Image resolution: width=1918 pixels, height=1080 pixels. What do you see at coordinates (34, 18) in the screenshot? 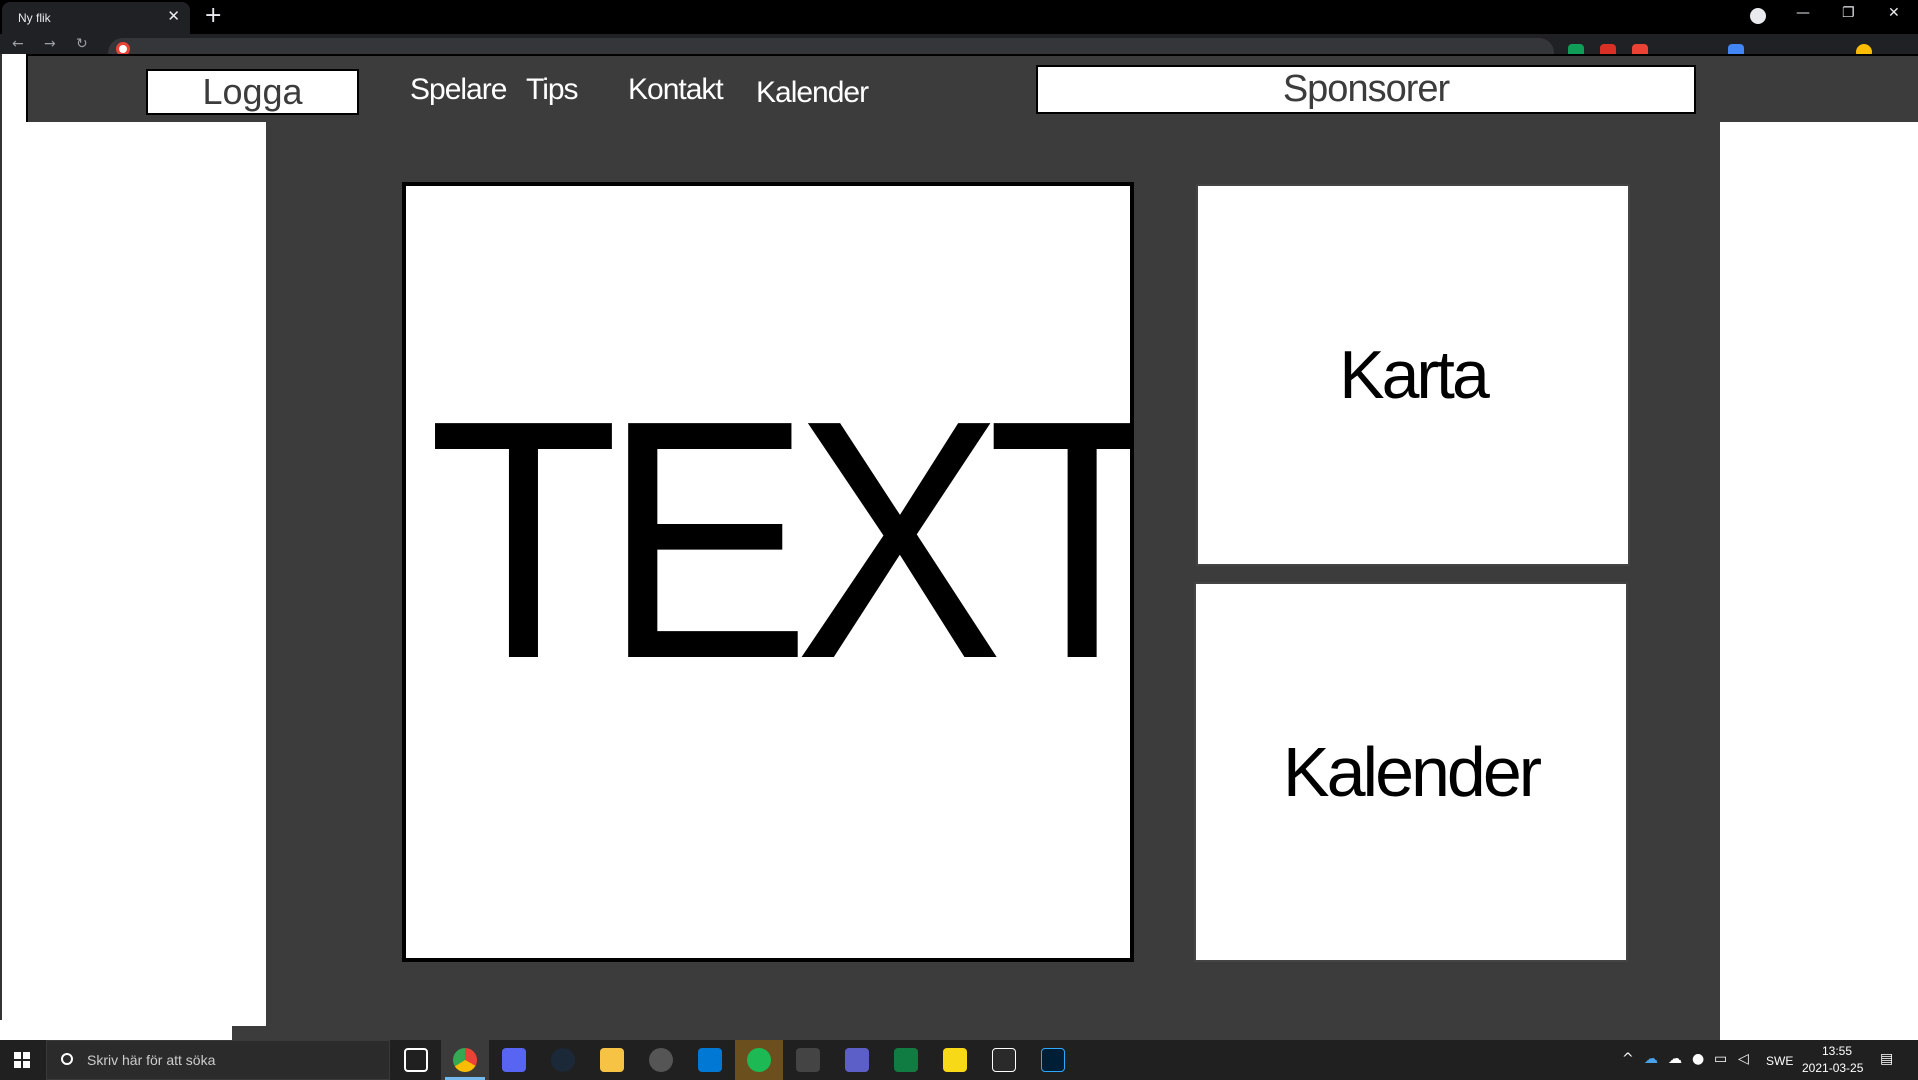
I see `tab-title: Ny flik` at bounding box center [34, 18].